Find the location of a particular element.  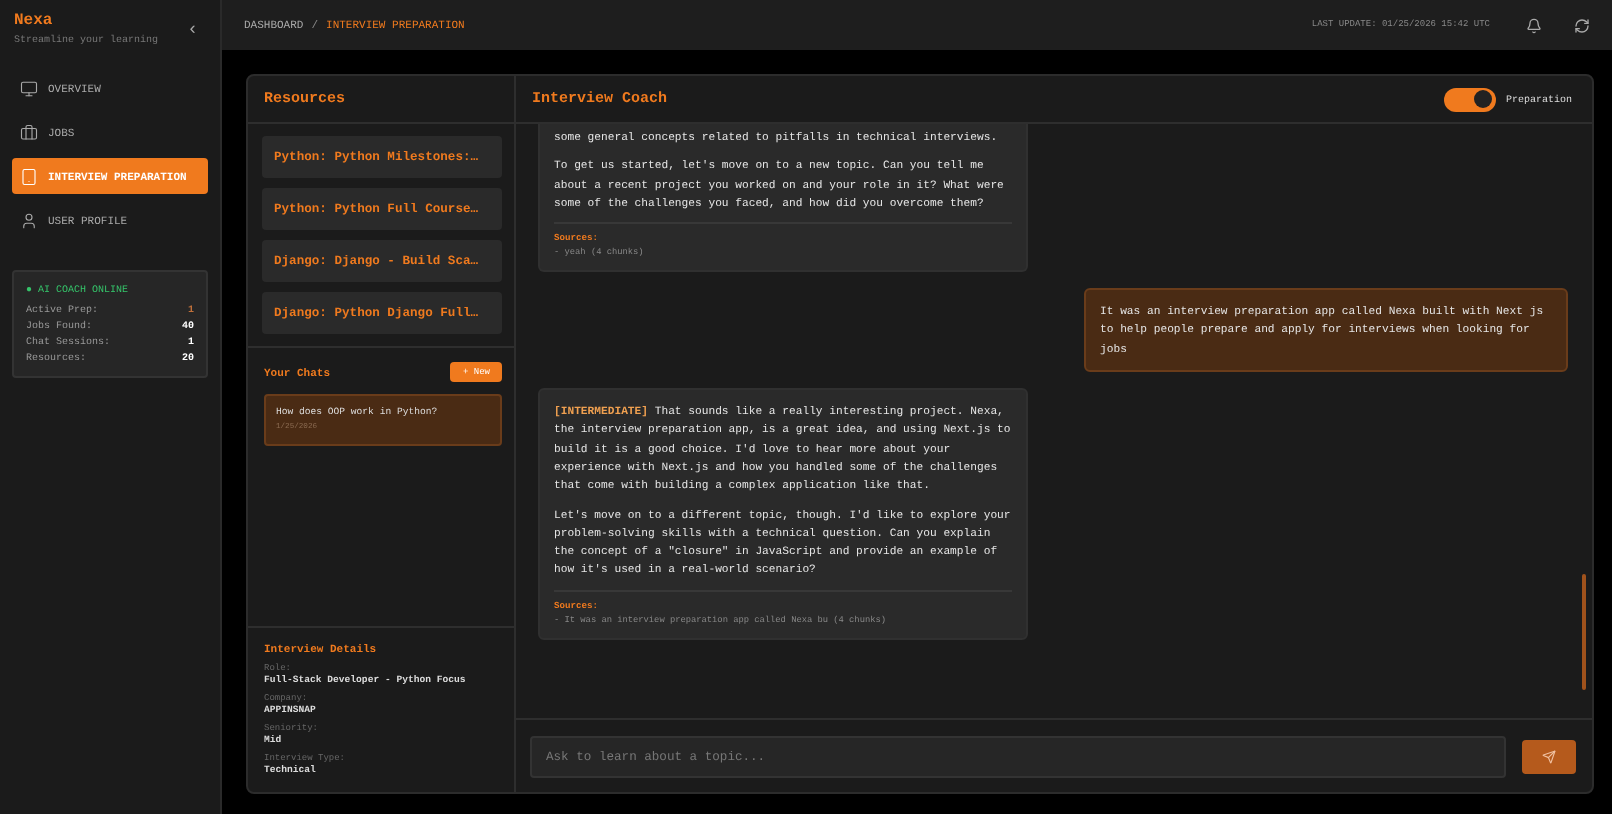

mode-toggle is located at coordinates (1469, 99).